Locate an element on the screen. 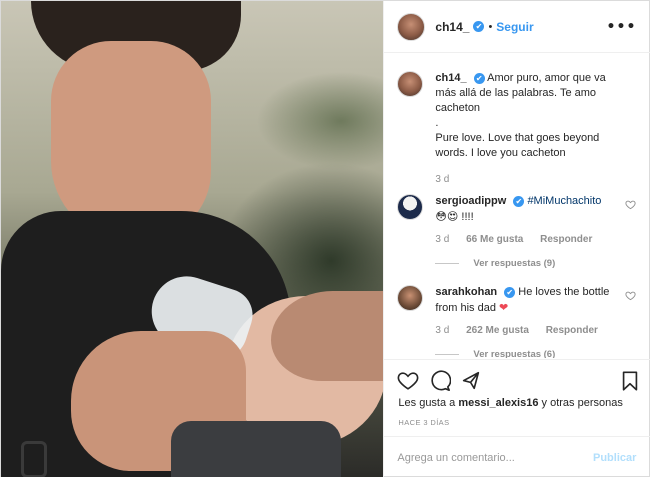 The height and width of the screenshot is (477, 650). hashtag-link: #MiMuchachito is located at coordinates (564, 201).